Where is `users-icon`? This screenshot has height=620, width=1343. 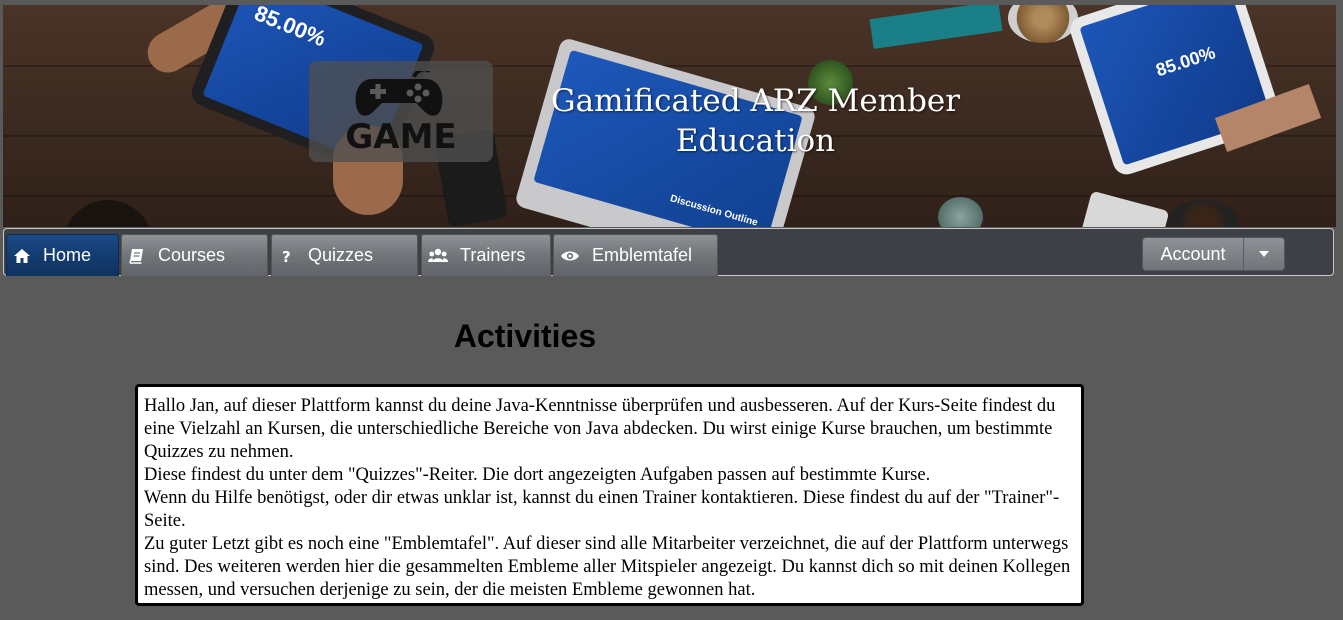 users-icon is located at coordinates (438, 255).